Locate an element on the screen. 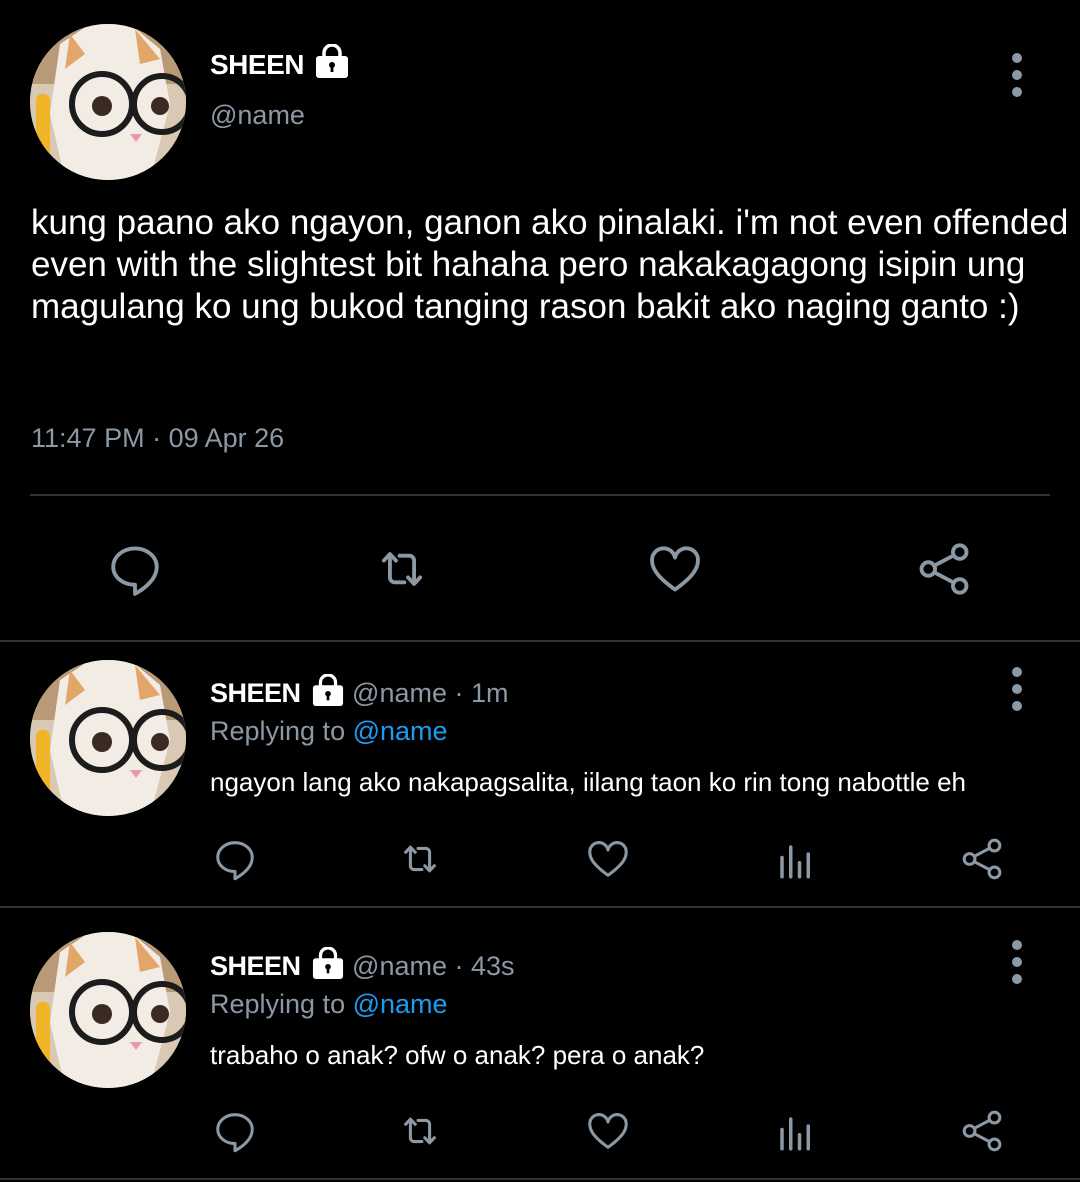 This screenshot has height=1182, width=1080. tweet-date: 09 Apr 26 is located at coordinates (226, 438).